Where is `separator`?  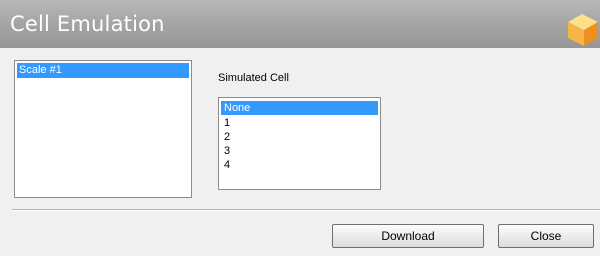 separator is located at coordinates (306, 210).